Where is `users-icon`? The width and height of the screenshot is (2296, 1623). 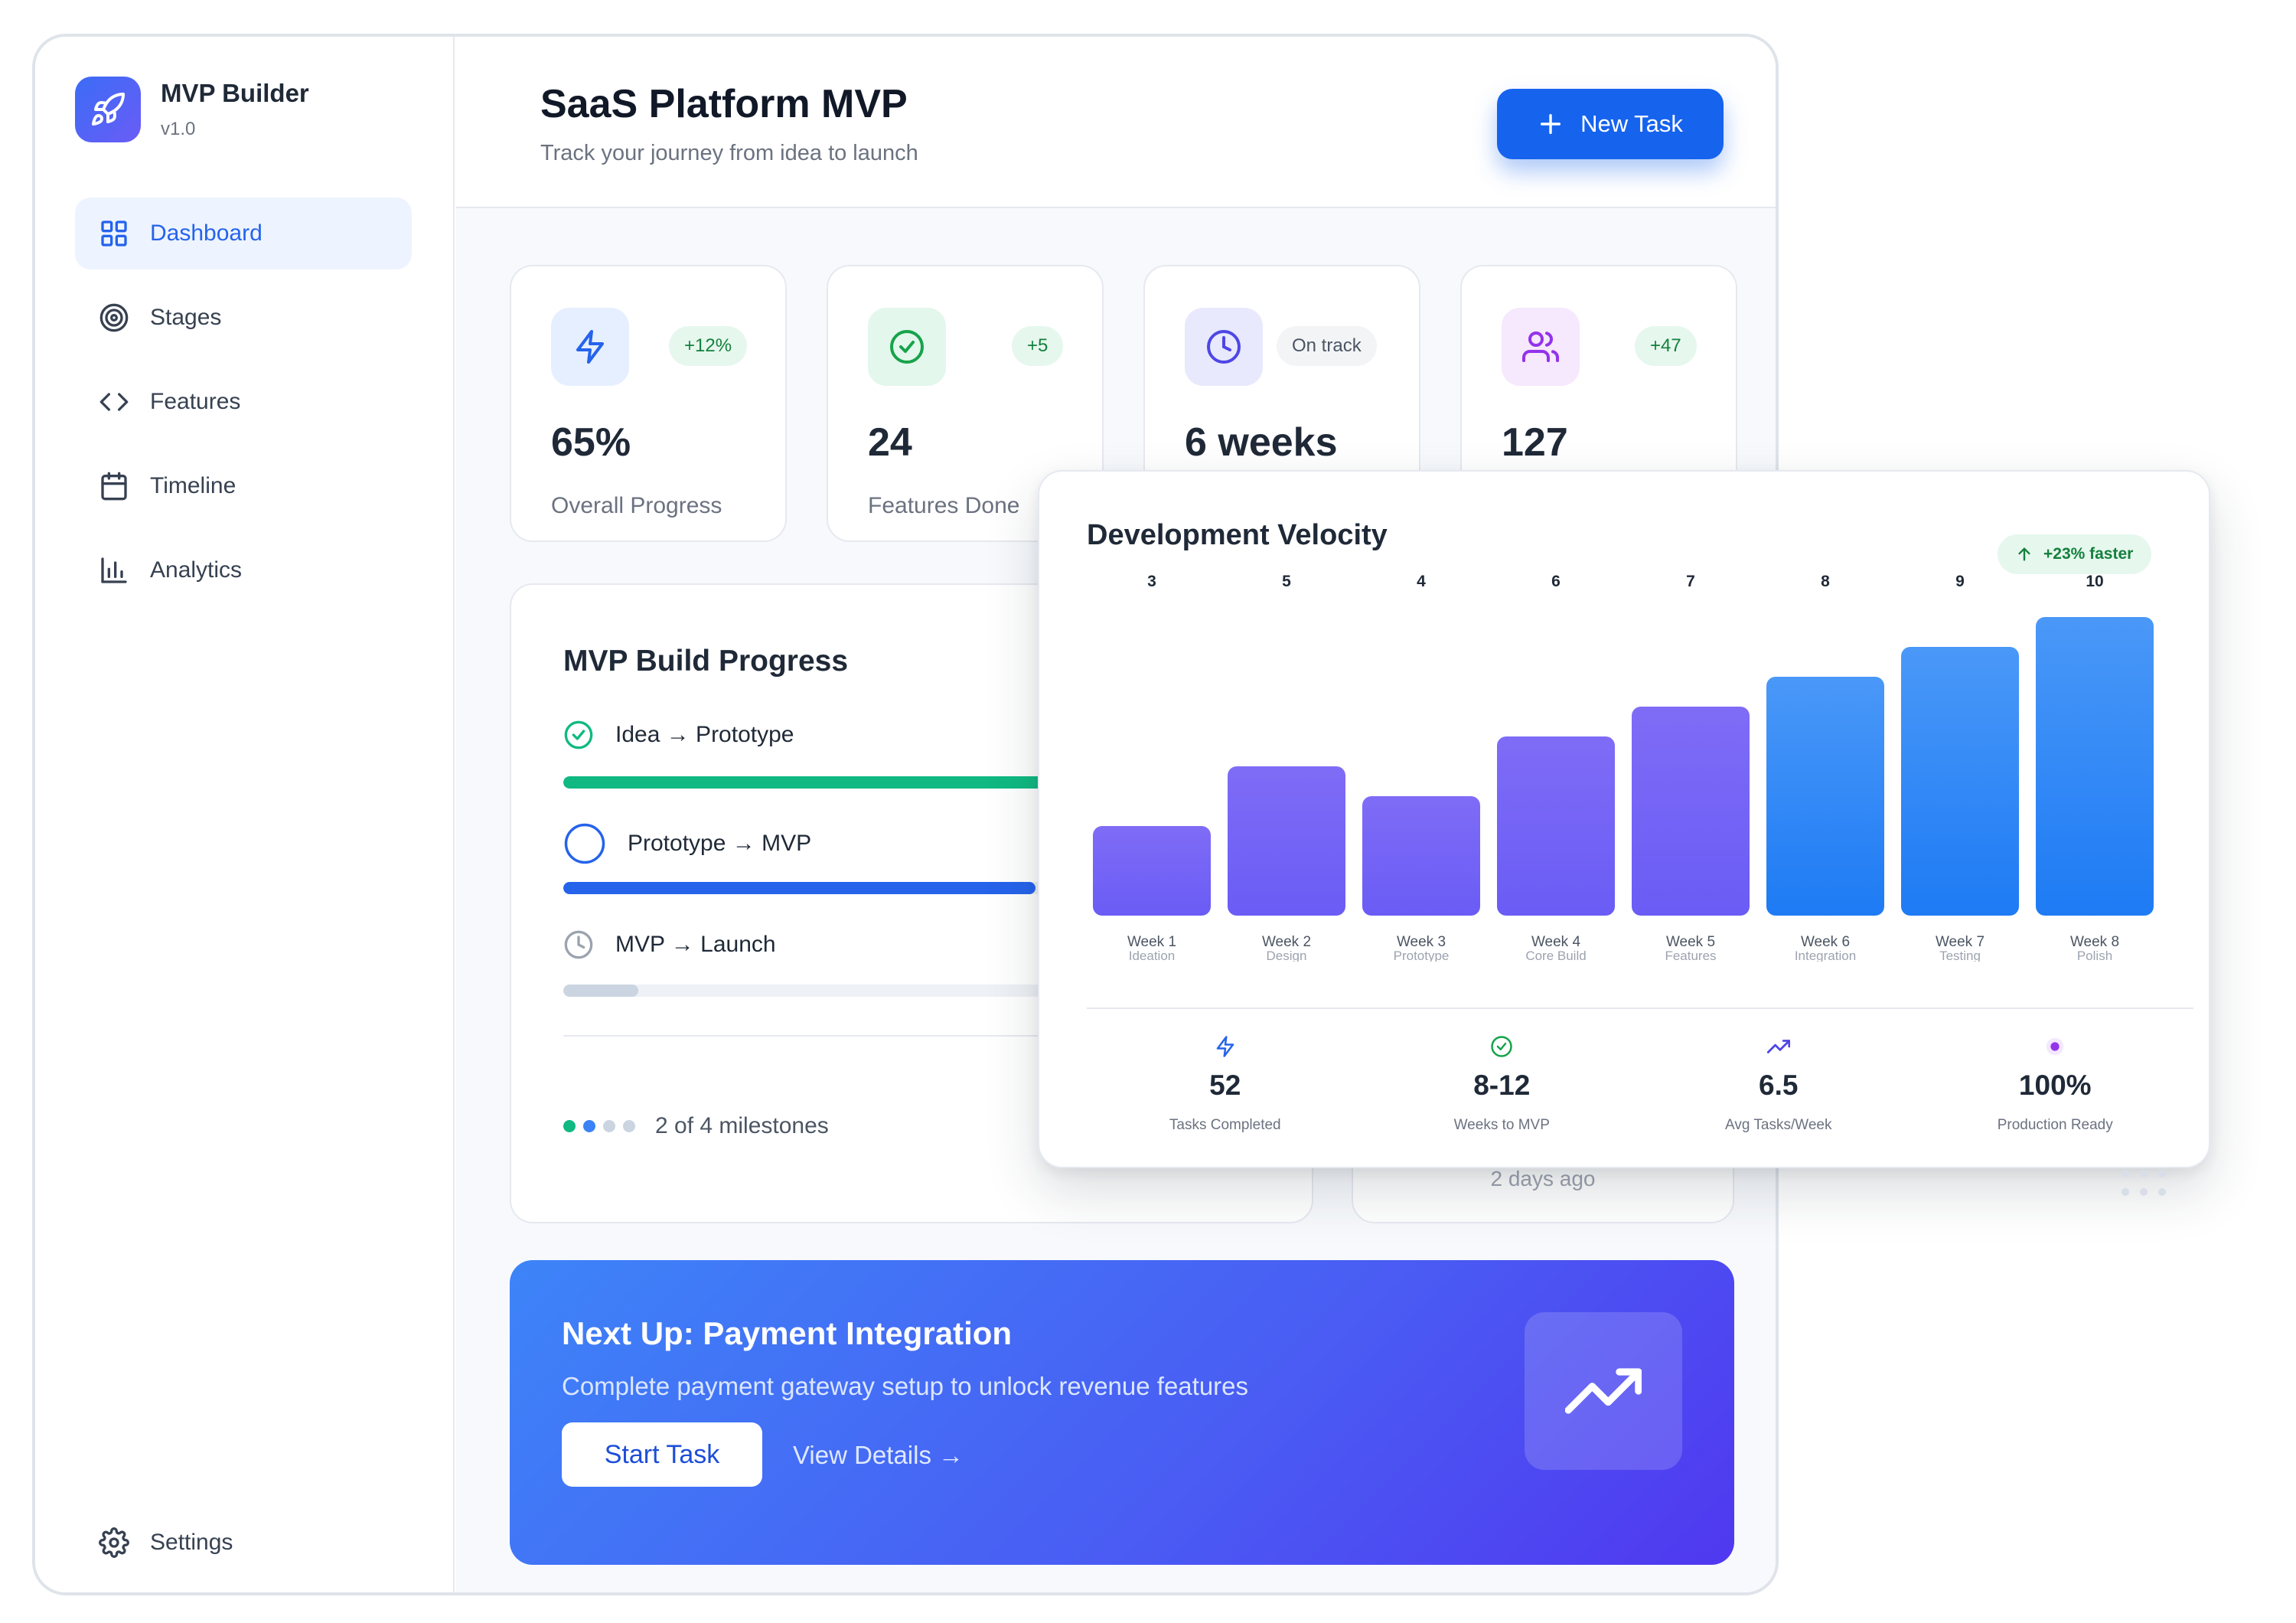
users-icon is located at coordinates (1541, 347).